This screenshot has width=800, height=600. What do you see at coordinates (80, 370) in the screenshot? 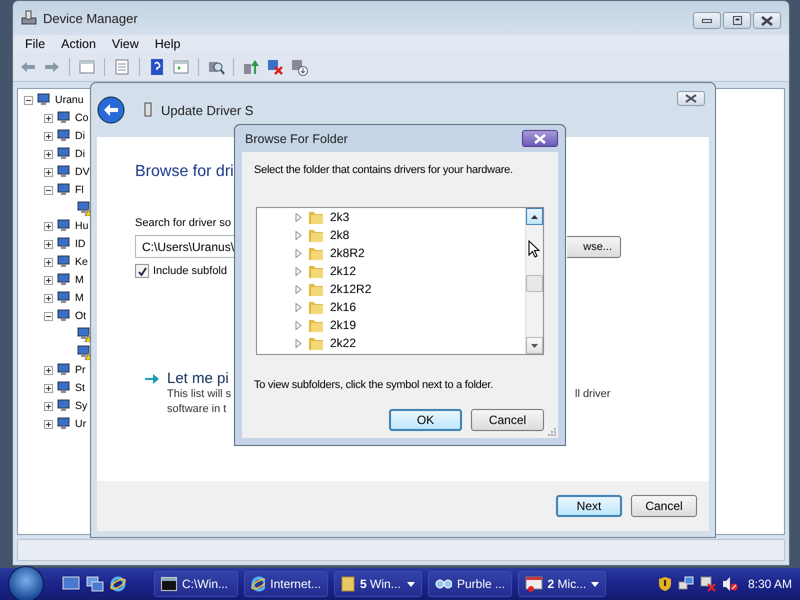
I see `tree-item: Pr` at bounding box center [80, 370].